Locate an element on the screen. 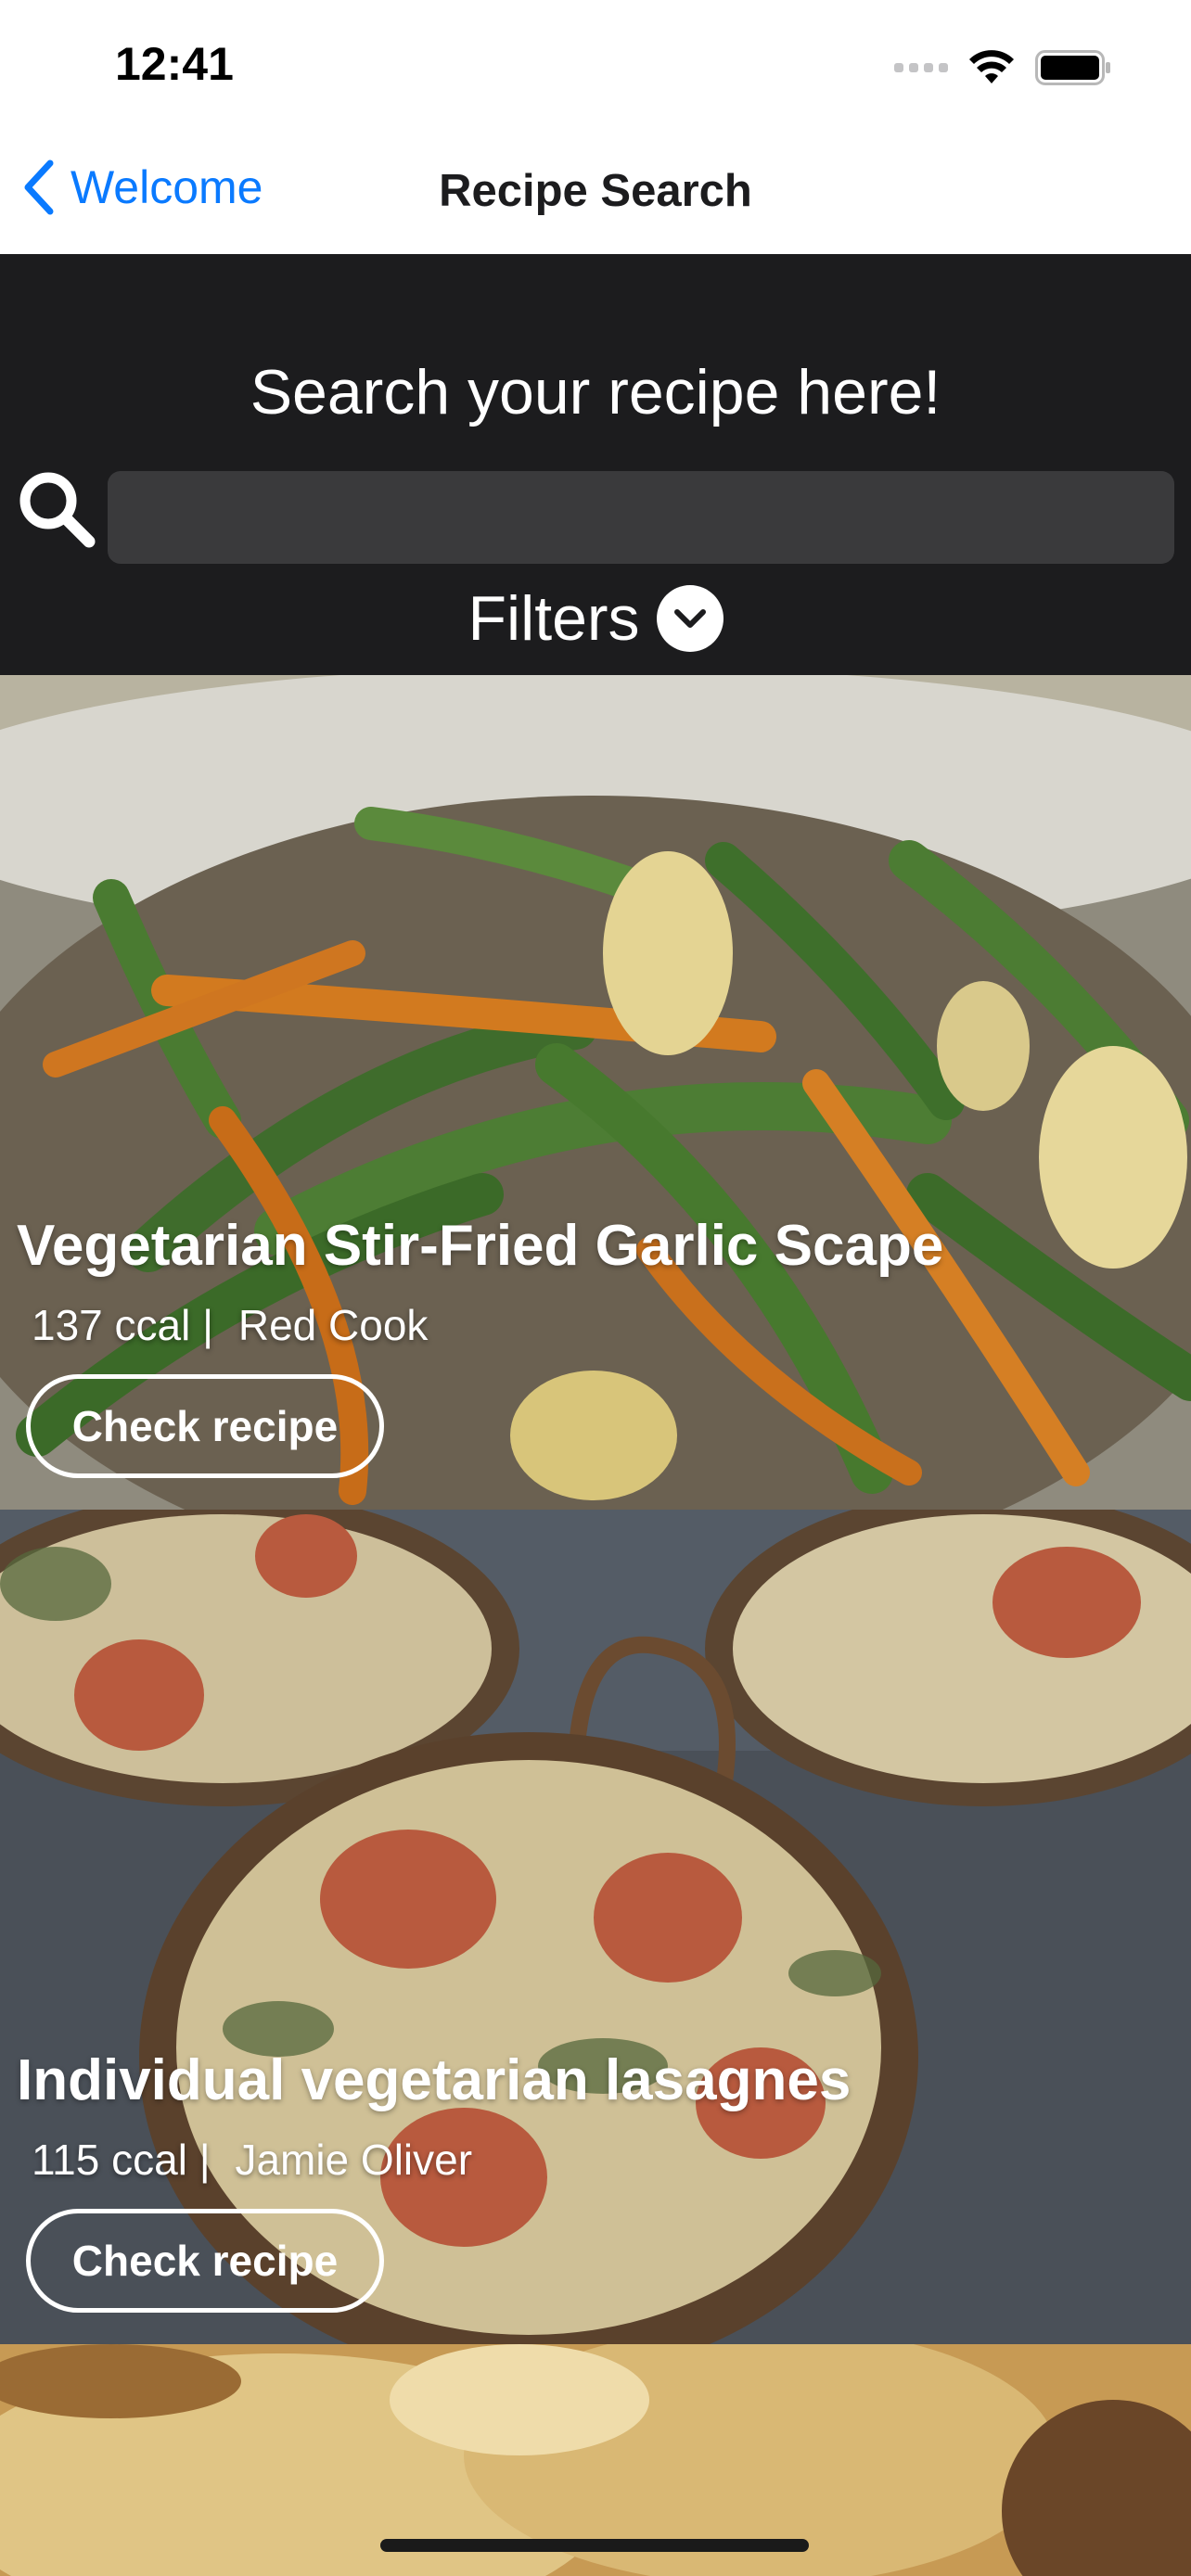  recipe-title: Individual vegetarian lasagnes is located at coordinates (434, 2080).